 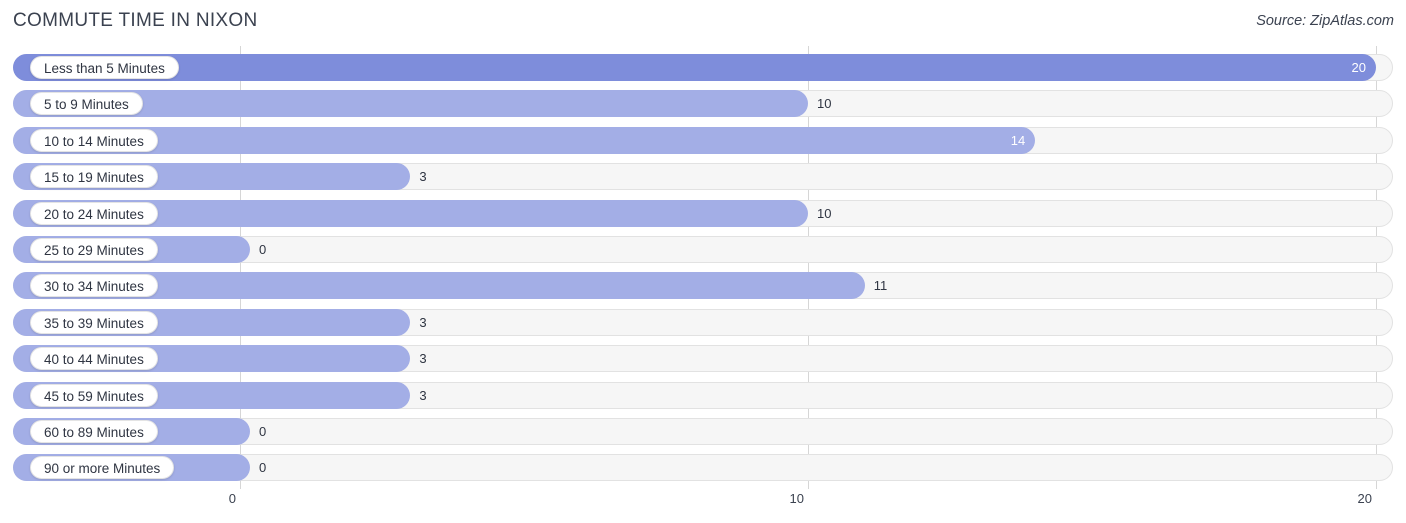 What do you see at coordinates (703, 249) in the screenshot?
I see `bar-row: 0 25 to 29 Minutes` at bounding box center [703, 249].